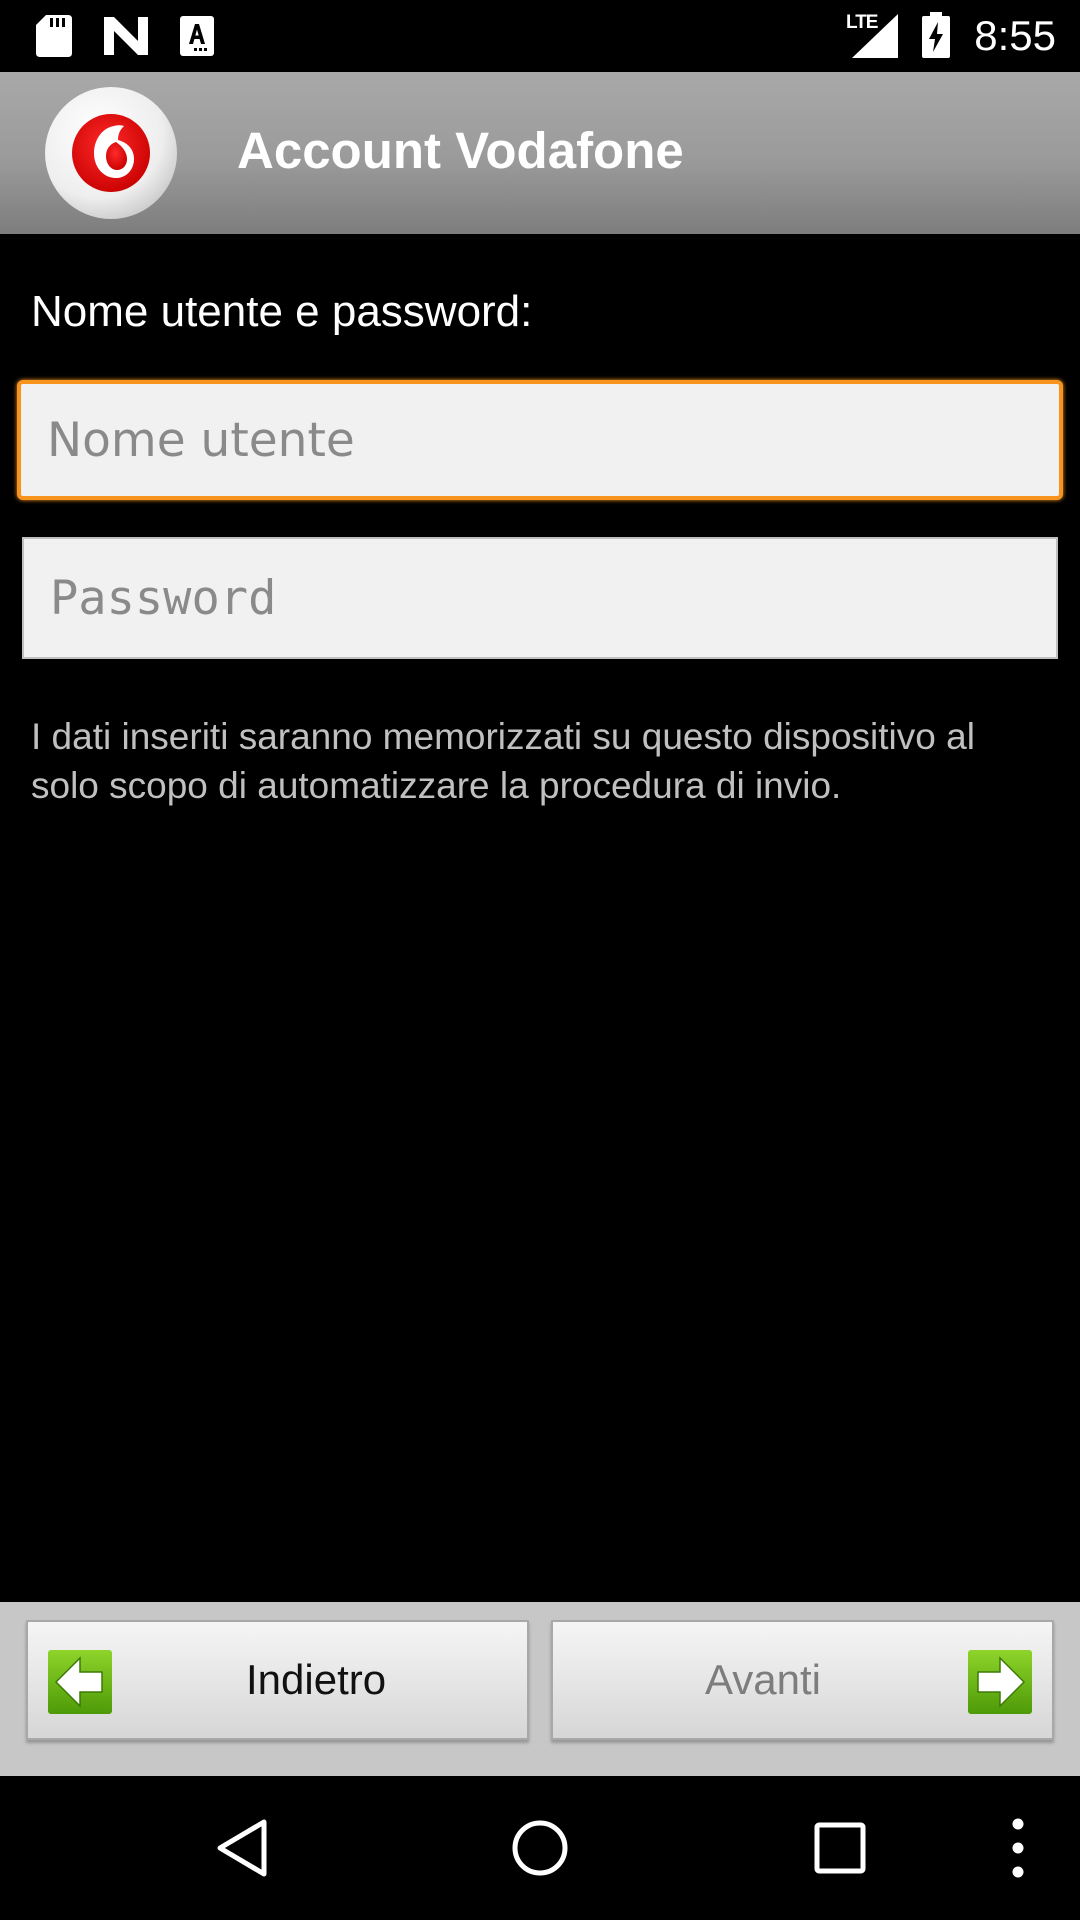 This screenshot has width=1080, height=1920. I want to click on arrow-right-icon, so click(1000, 1682).